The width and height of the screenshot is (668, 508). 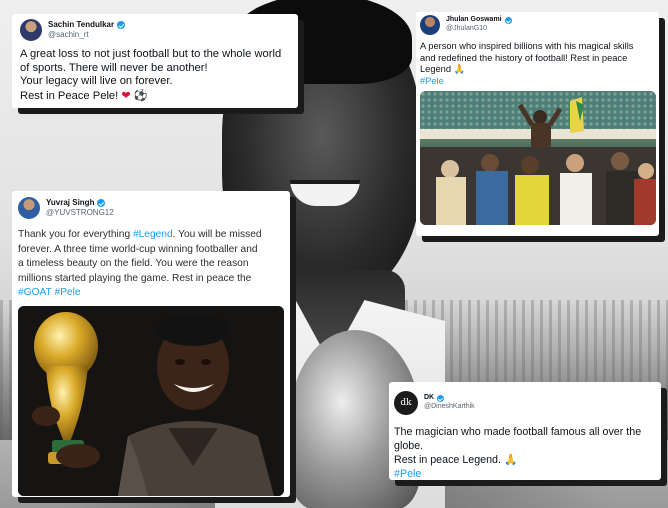 I want to click on football-emoji-icon: ⚽, so click(x=140, y=95).